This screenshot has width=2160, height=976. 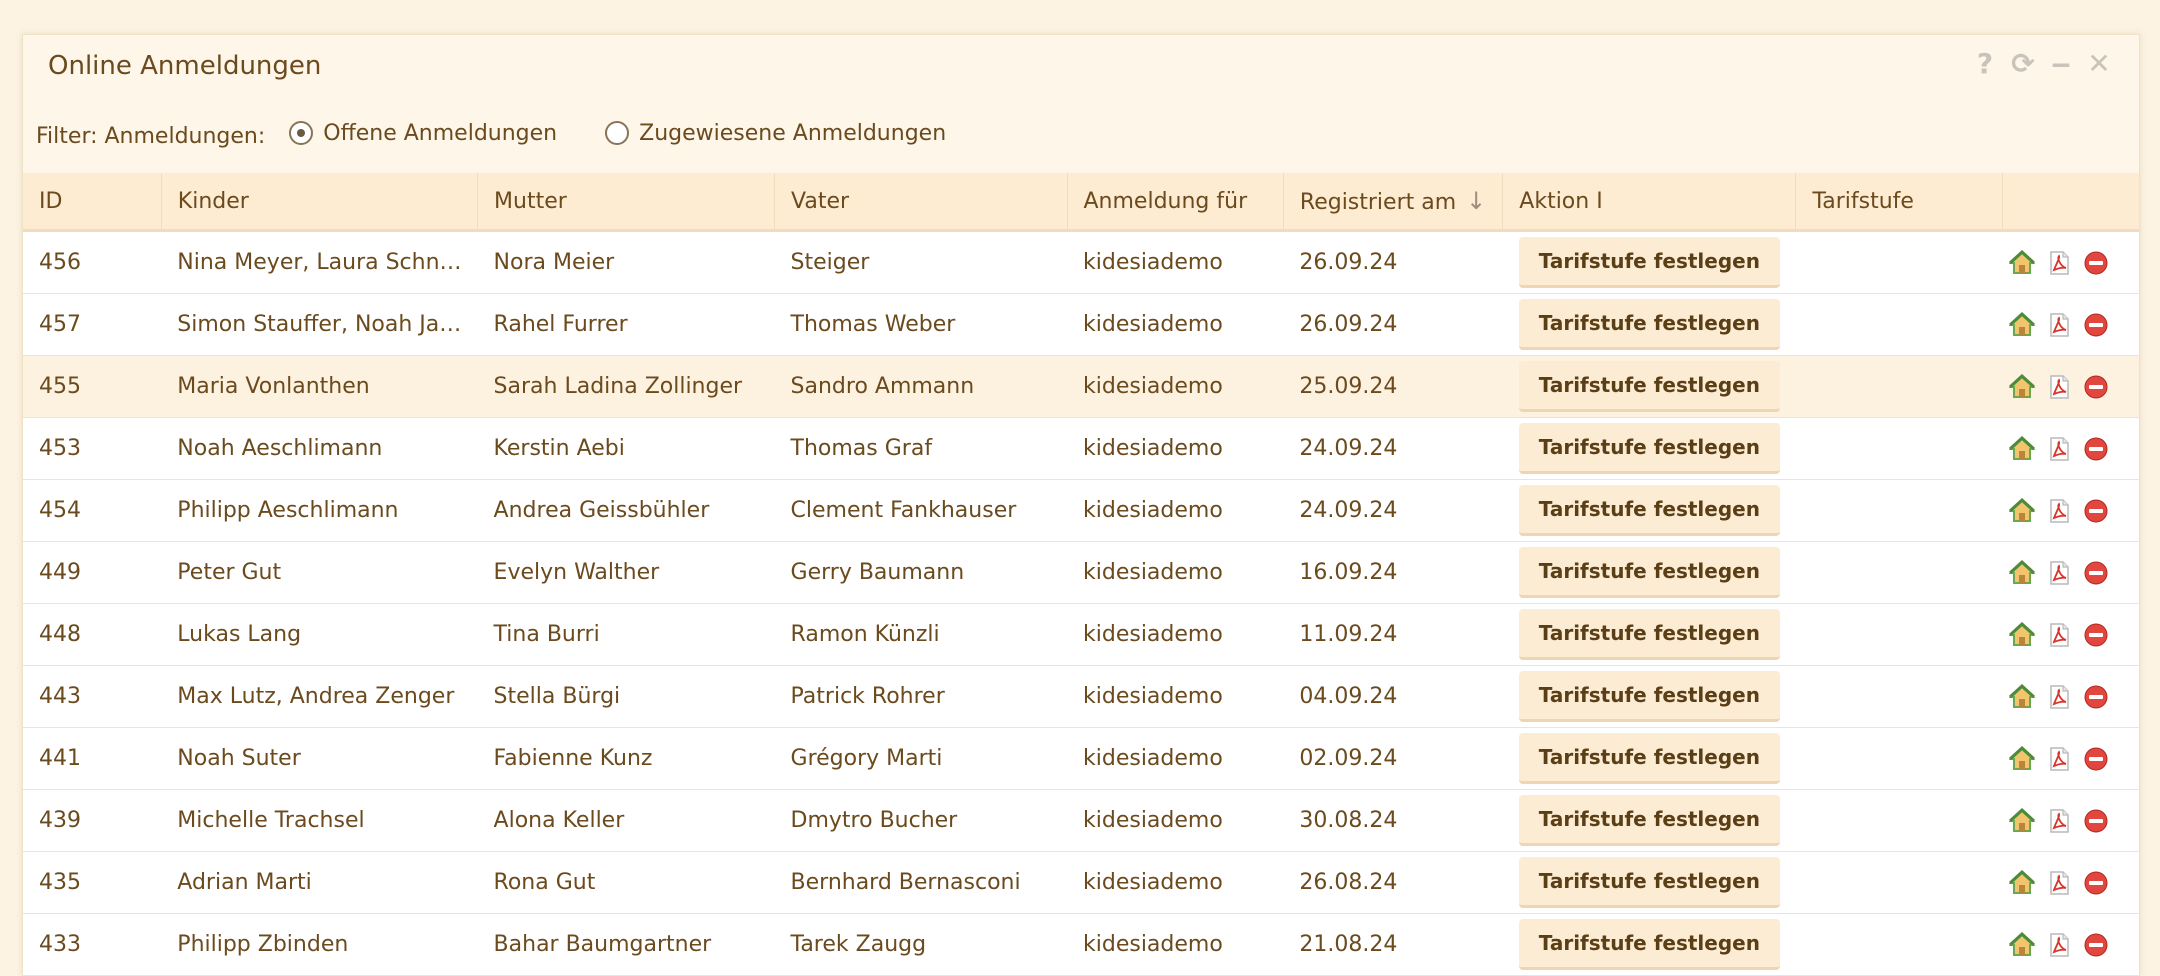 What do you see at coordinates (626, 448) in the screenshot?
I see `cell-mutter: Kerstin Aebi` at bounding box center [626, 448].